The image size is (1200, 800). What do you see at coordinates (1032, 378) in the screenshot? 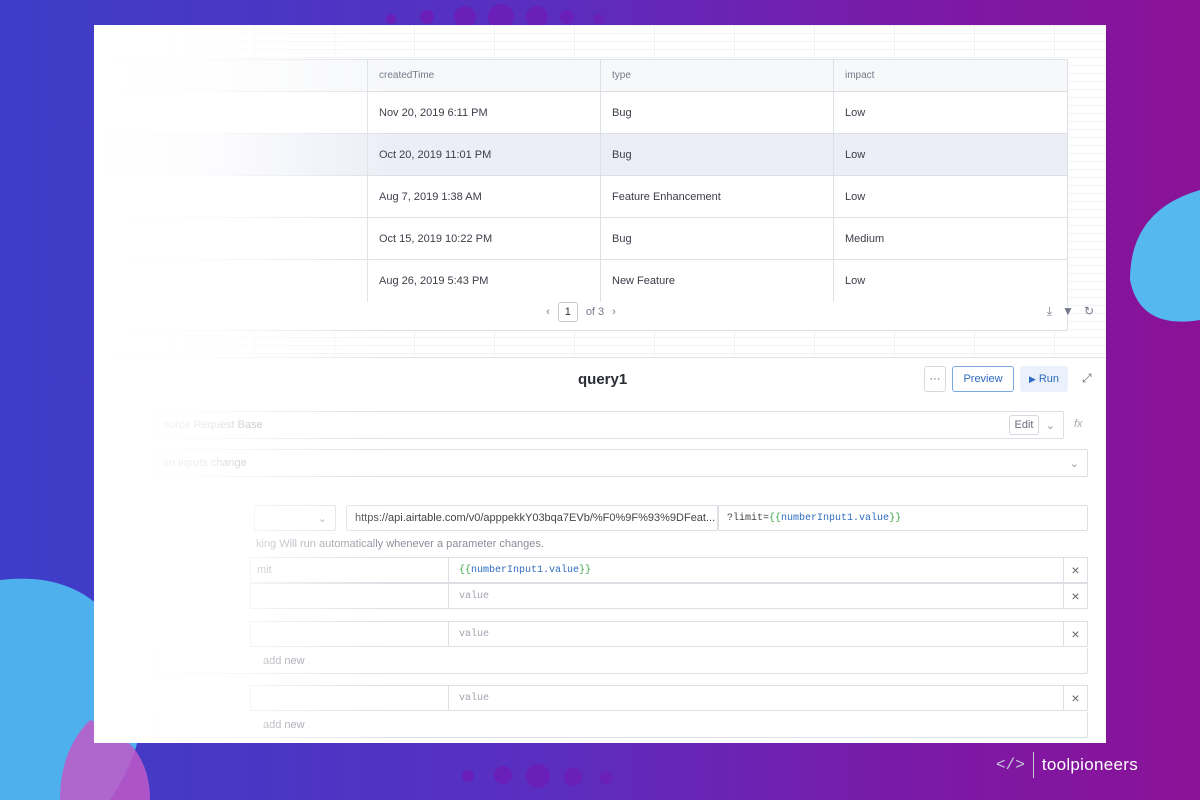
I see `play-icon: ▶` at bounding box center [1032, 378].